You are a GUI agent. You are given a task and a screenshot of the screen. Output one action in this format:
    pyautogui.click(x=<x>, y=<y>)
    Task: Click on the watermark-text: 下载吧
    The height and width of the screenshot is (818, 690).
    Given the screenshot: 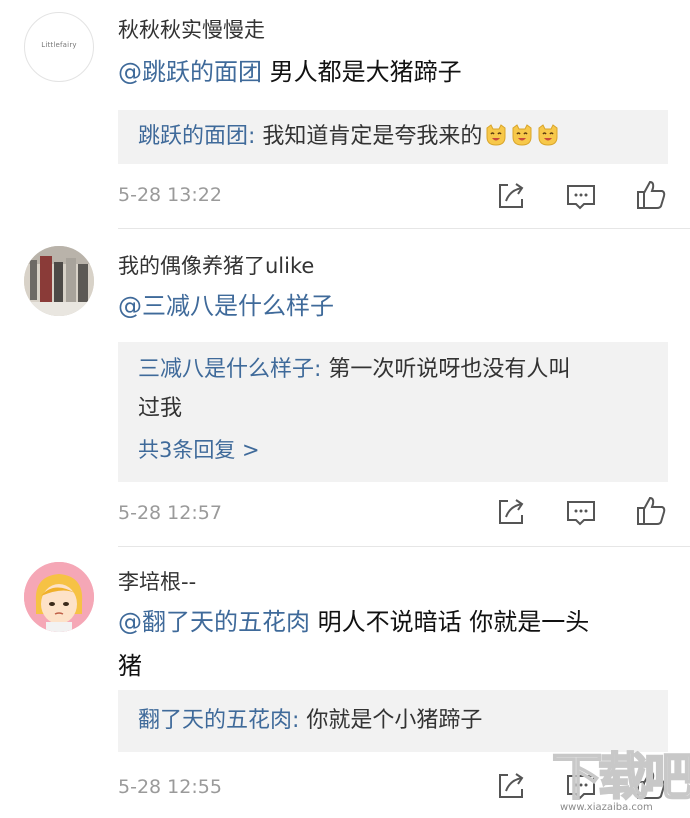 What is the action you would take?
    pyautogui.click(x=621, y=777)
    